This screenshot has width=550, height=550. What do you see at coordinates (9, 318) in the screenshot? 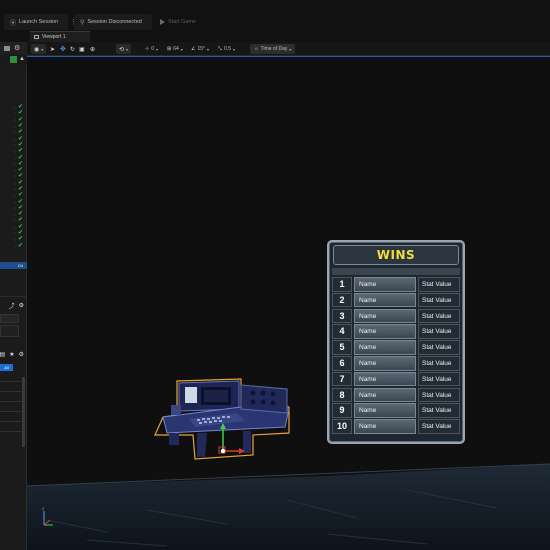
I see `details-search-input` at bounding box center [9, 318].